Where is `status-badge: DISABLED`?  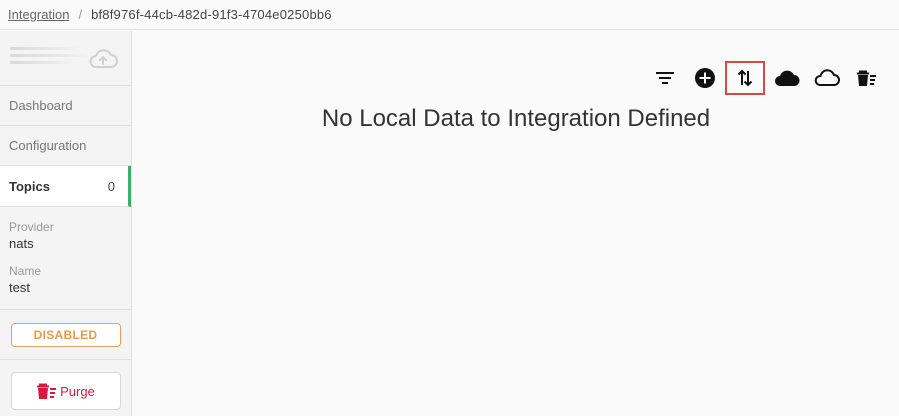
status-badge: DISABLED is located at coordinates (65, 334).